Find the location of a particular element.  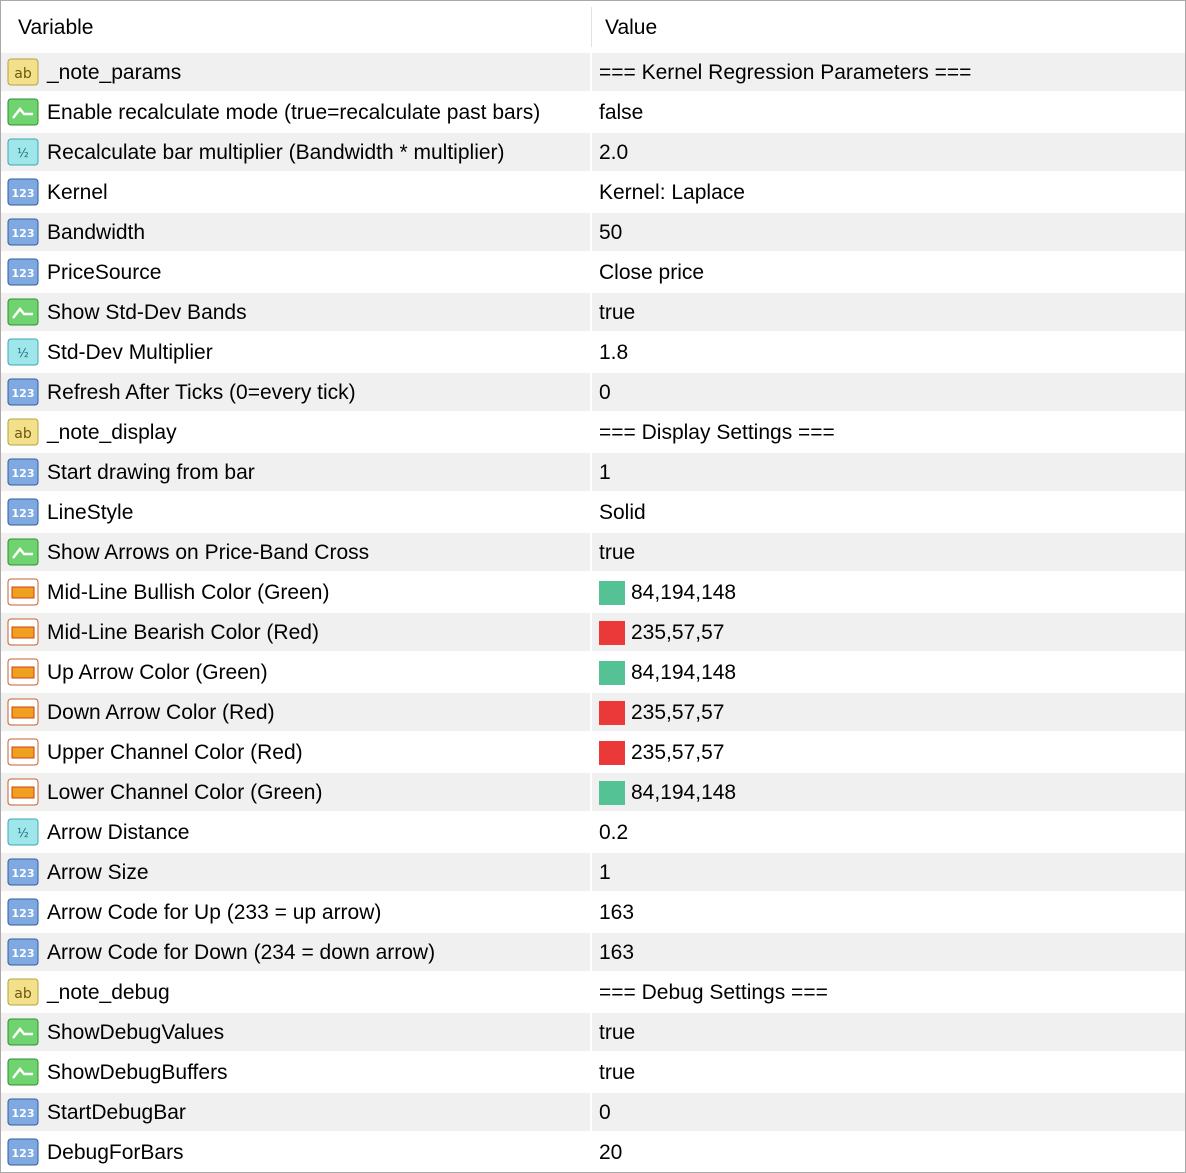

input-row: ShowDebugValues true is located at coordinates (593, 1033).